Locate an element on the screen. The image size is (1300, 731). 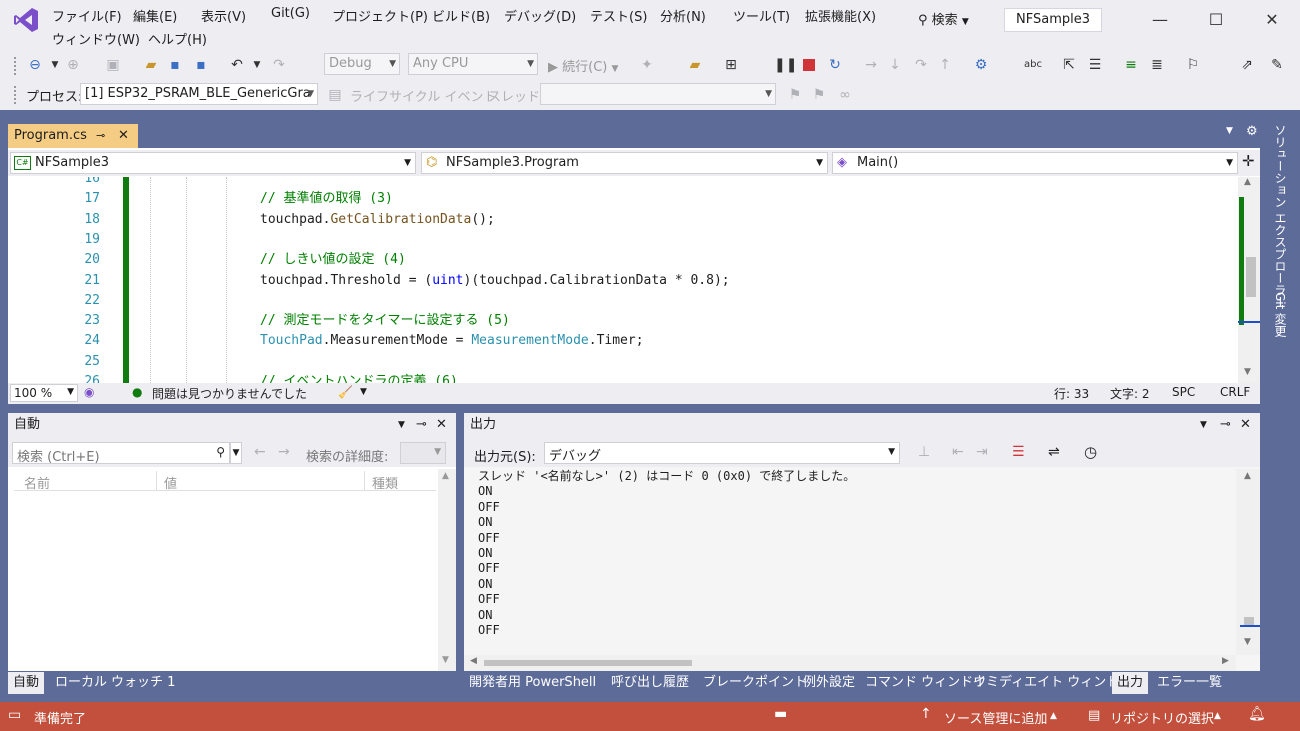
clear-all-icon: ☰ is located at coordinates (1018, 452).